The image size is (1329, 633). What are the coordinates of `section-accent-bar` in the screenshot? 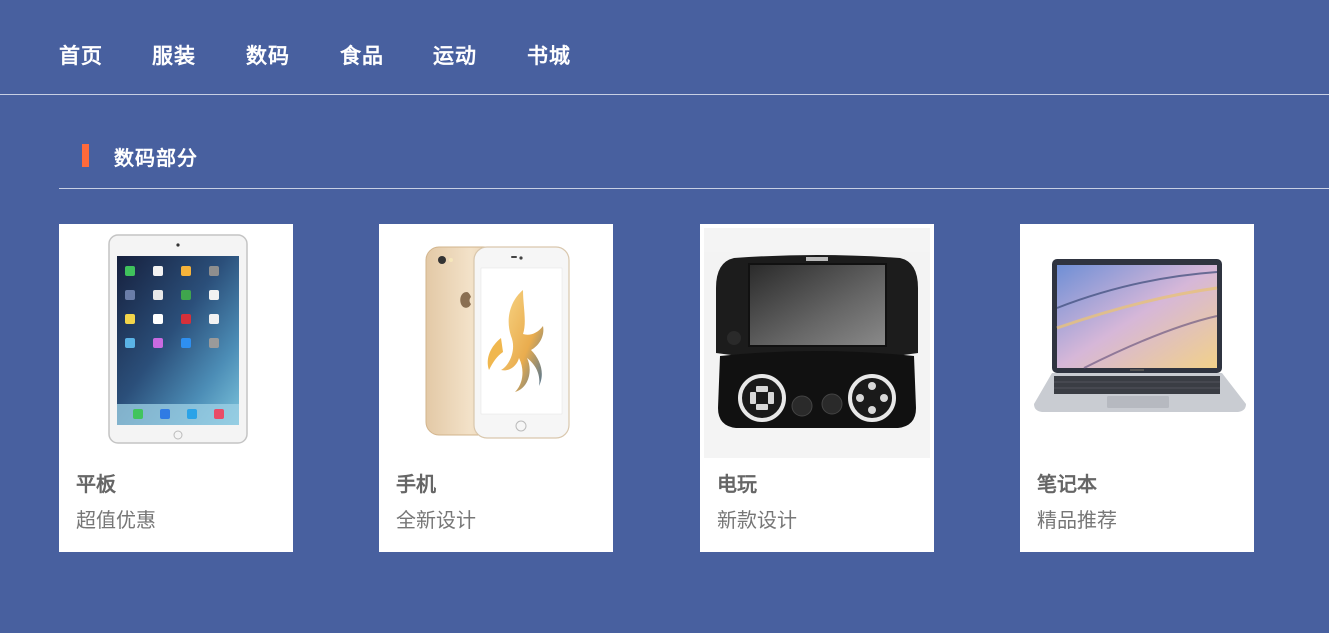 It's located at (85, 155).